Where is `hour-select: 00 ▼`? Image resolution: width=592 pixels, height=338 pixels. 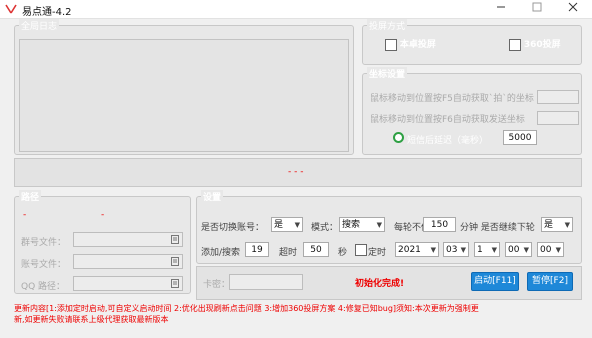
hour-select: 00 ▼ is located at coordinates (518, 249).